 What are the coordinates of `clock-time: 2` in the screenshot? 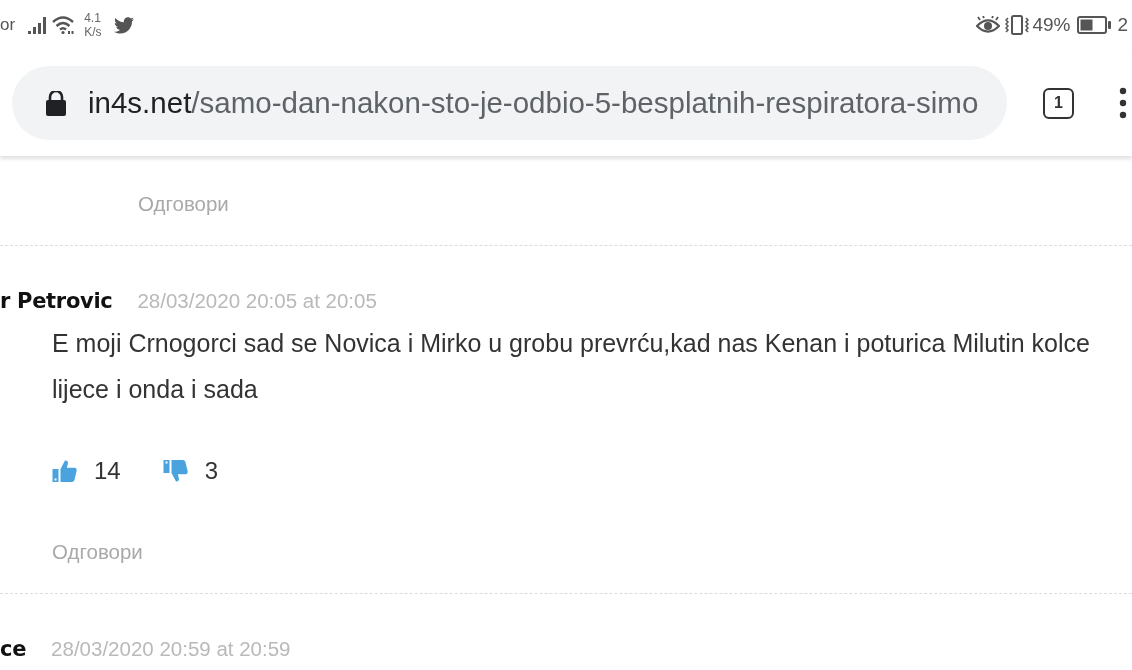 It's located at (1122, 25).